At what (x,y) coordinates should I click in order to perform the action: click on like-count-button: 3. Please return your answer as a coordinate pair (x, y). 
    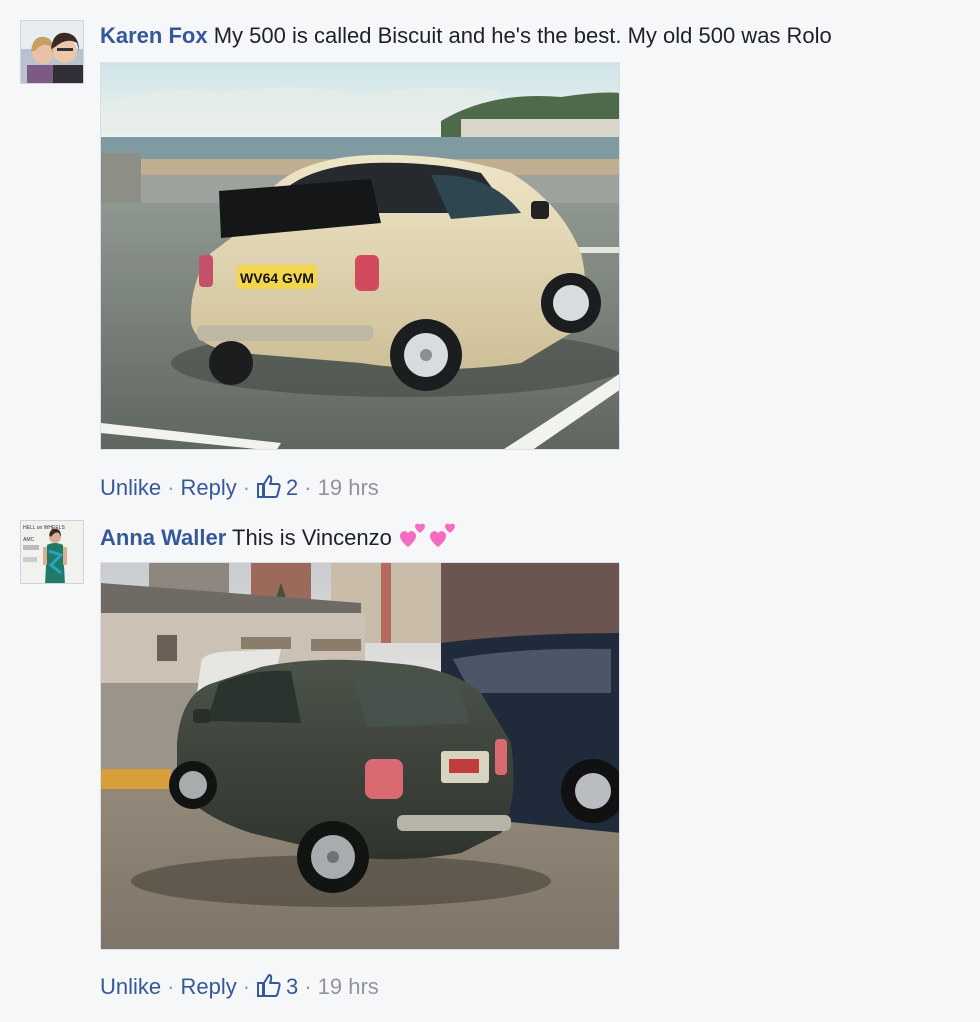
    Looking at the image, I should click on (277, 986).